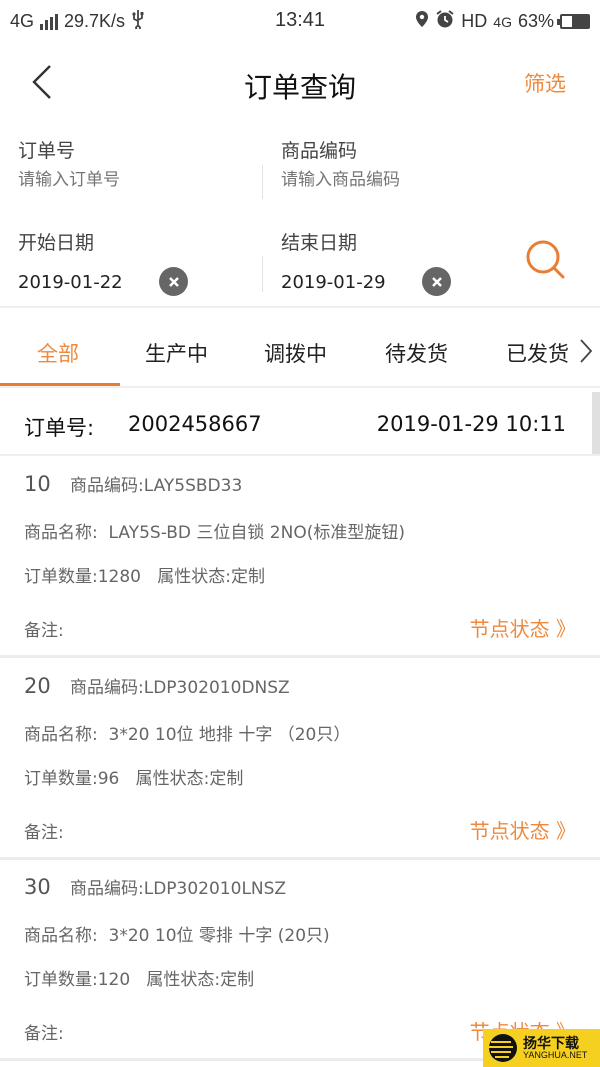 Image resolution: width=600 pixels, height=1067 pixels. What do you see at coordinates (295, 353) in the screenshot?
I see `tab-transferring: 调拨中` at bounding box center [295, 353].